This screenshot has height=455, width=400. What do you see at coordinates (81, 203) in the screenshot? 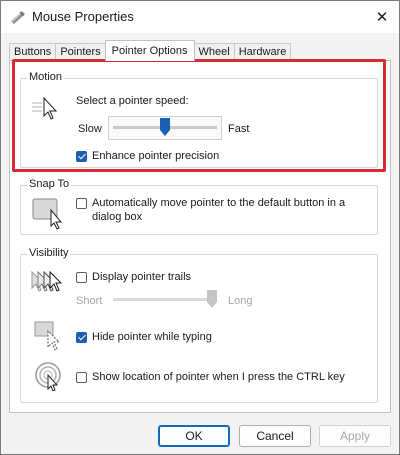
I see `auto-move-checkbox` at bounding box center [81, 203].